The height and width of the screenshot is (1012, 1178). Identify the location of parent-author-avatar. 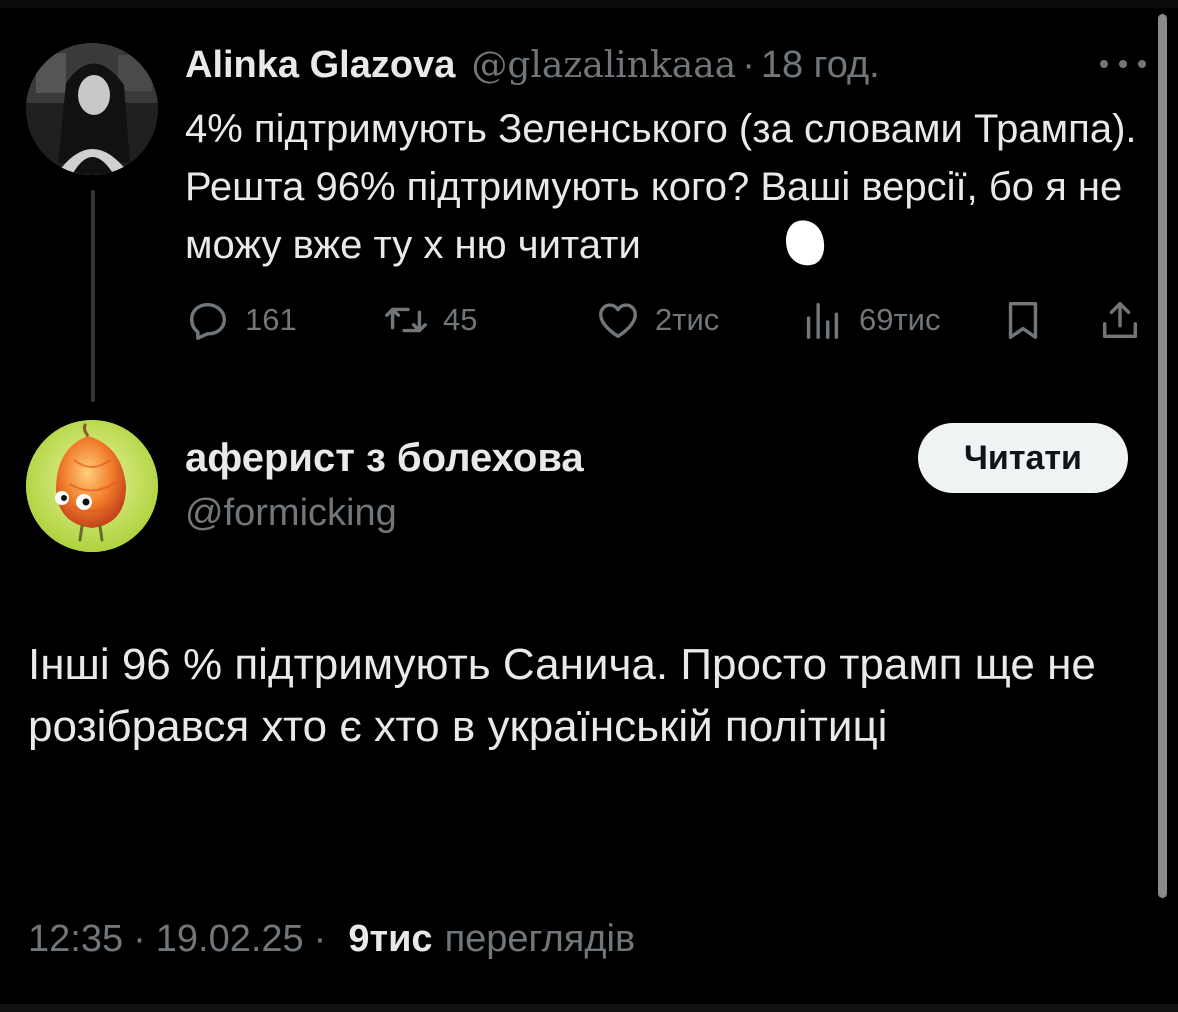
(92, 109).